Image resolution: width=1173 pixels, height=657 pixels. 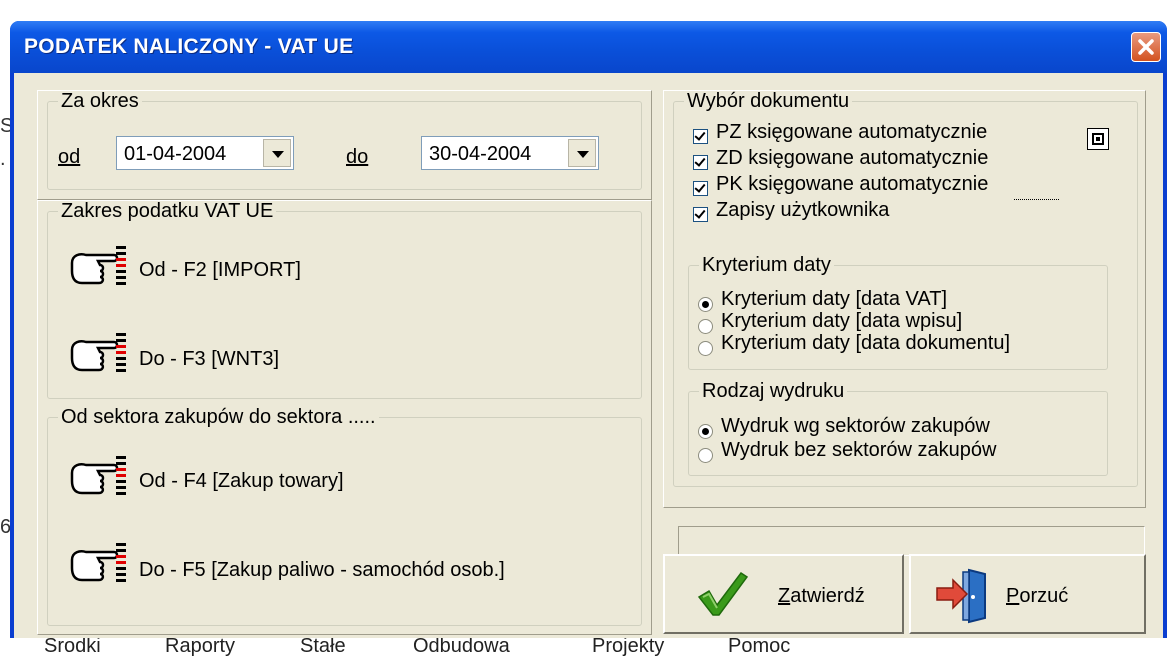 I want to click on sector-to-label: Do - F5 [Zakup paliwo - samochód osob.], so click(x=322, y=570).